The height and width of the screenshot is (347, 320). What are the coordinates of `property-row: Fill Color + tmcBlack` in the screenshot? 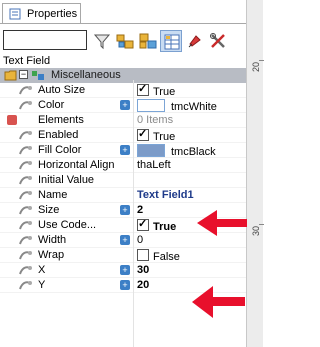 It's located at (124, 150).